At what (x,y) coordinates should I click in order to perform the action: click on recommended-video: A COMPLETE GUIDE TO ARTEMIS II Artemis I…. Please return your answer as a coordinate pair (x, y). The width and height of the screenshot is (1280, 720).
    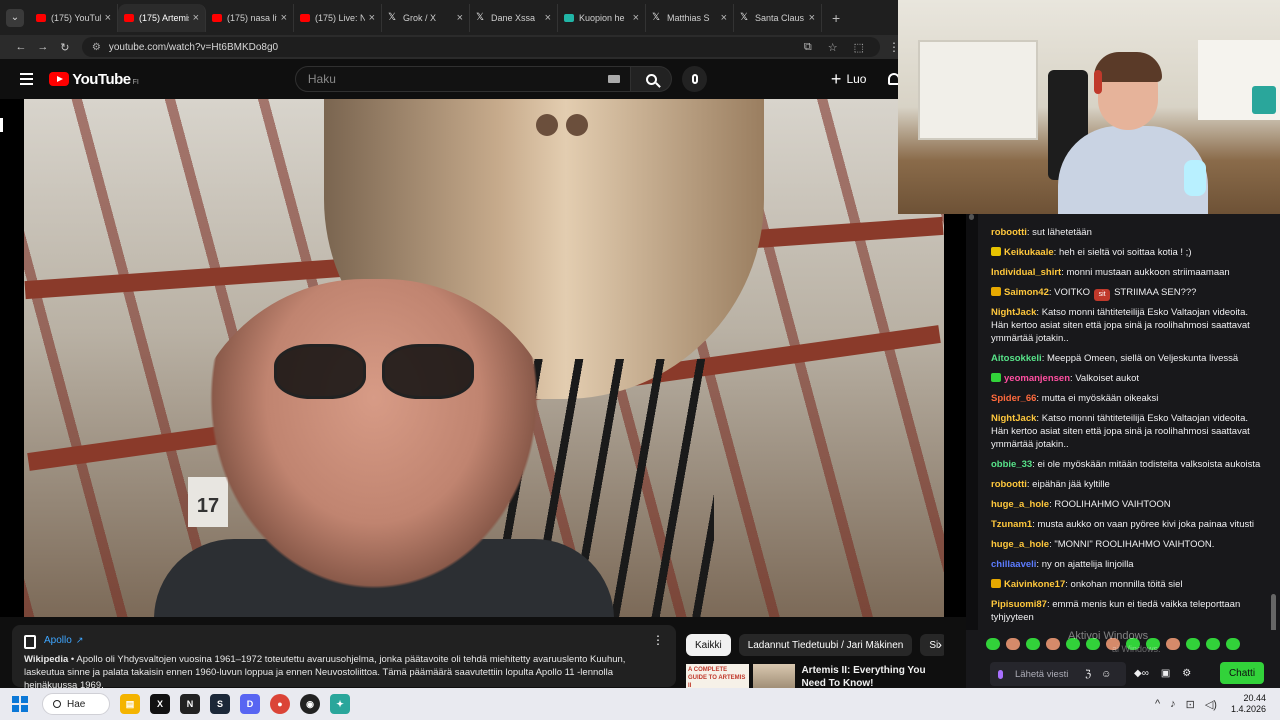
    Looking at the image, I should click on (821, 677).